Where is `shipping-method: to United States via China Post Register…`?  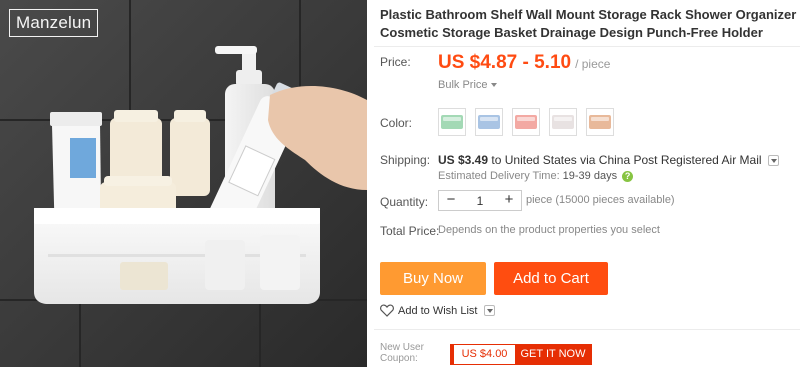 shipping-method: to United States via China Post Register… is located at coordinates (626, 160).